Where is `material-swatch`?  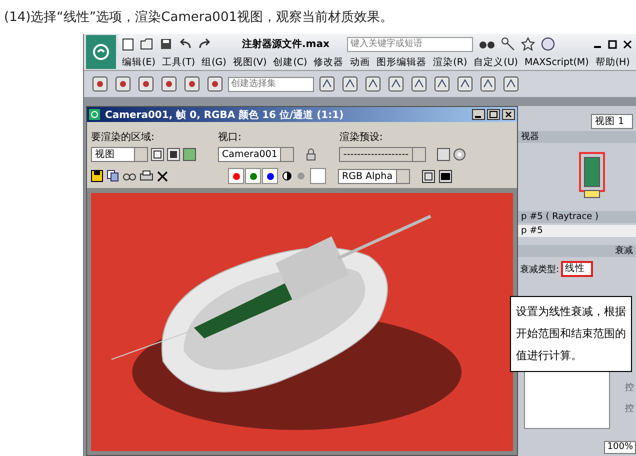 material-swatch is located at coordinates (592, 194).